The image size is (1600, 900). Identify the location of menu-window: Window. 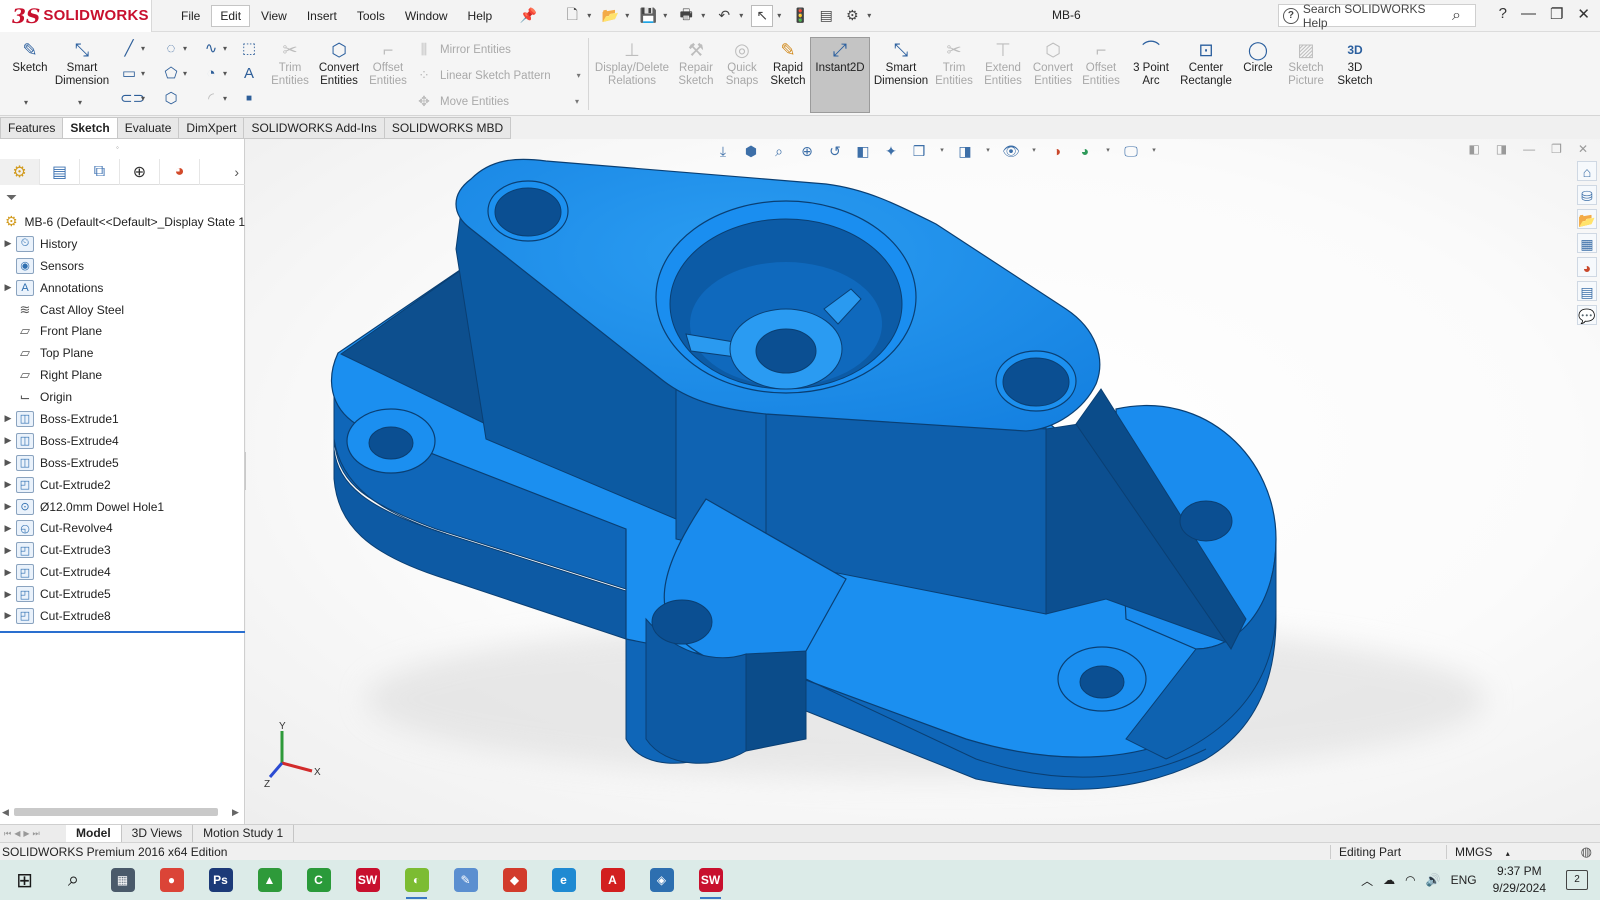
(426, 16).